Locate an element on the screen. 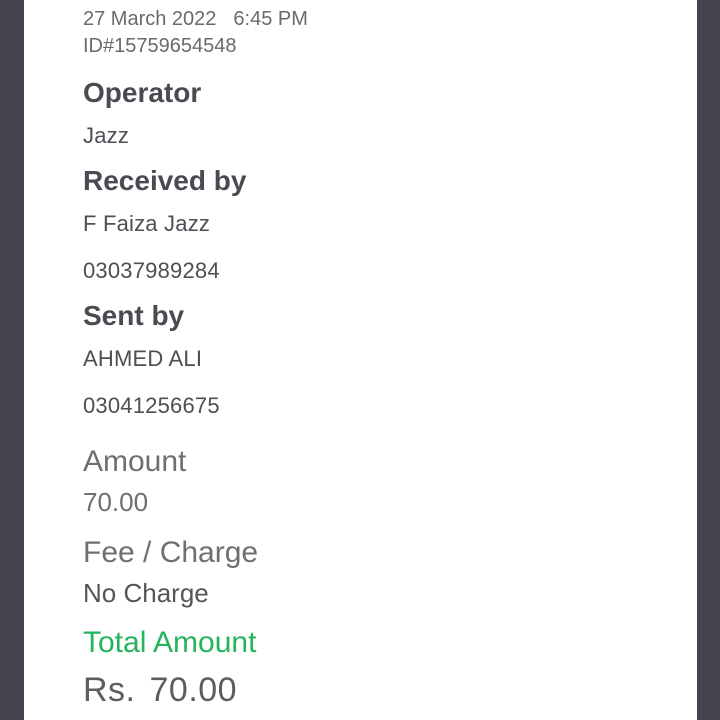 The height and width of the screenshot is (720, 720). operator-heading: Operator is located at coordinates (142, 92).